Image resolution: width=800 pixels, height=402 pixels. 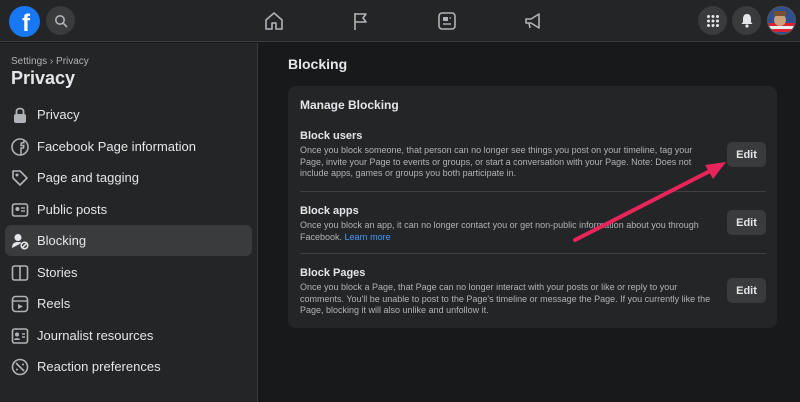 What do you see at coordinates (128, 272) in the screenshot?
I see `sidebar-item-stories: Stories` at bounding box center [128, 272].